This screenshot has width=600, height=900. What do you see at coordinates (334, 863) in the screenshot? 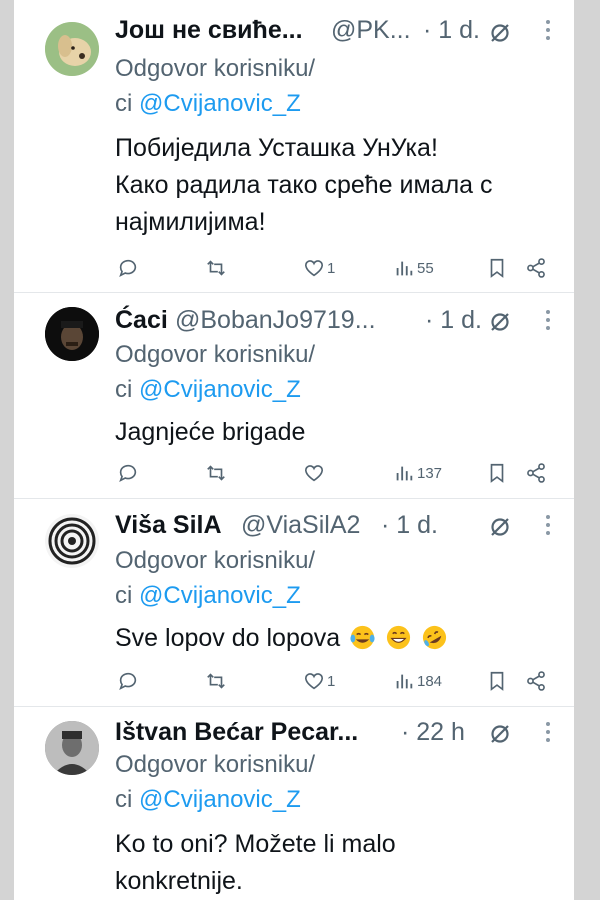
I see `tweet-text: Ko to oni? Možete li malo konkretnije.` at bounding box center [334, 863].